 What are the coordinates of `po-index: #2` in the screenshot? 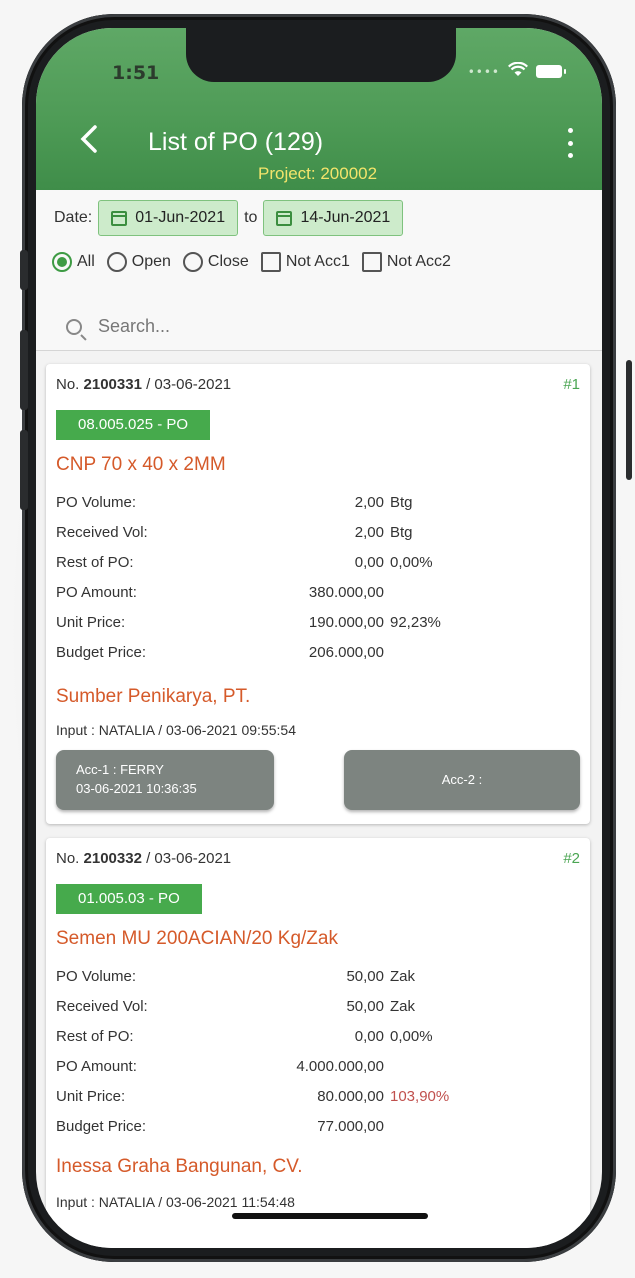 It's located at (571, 858).